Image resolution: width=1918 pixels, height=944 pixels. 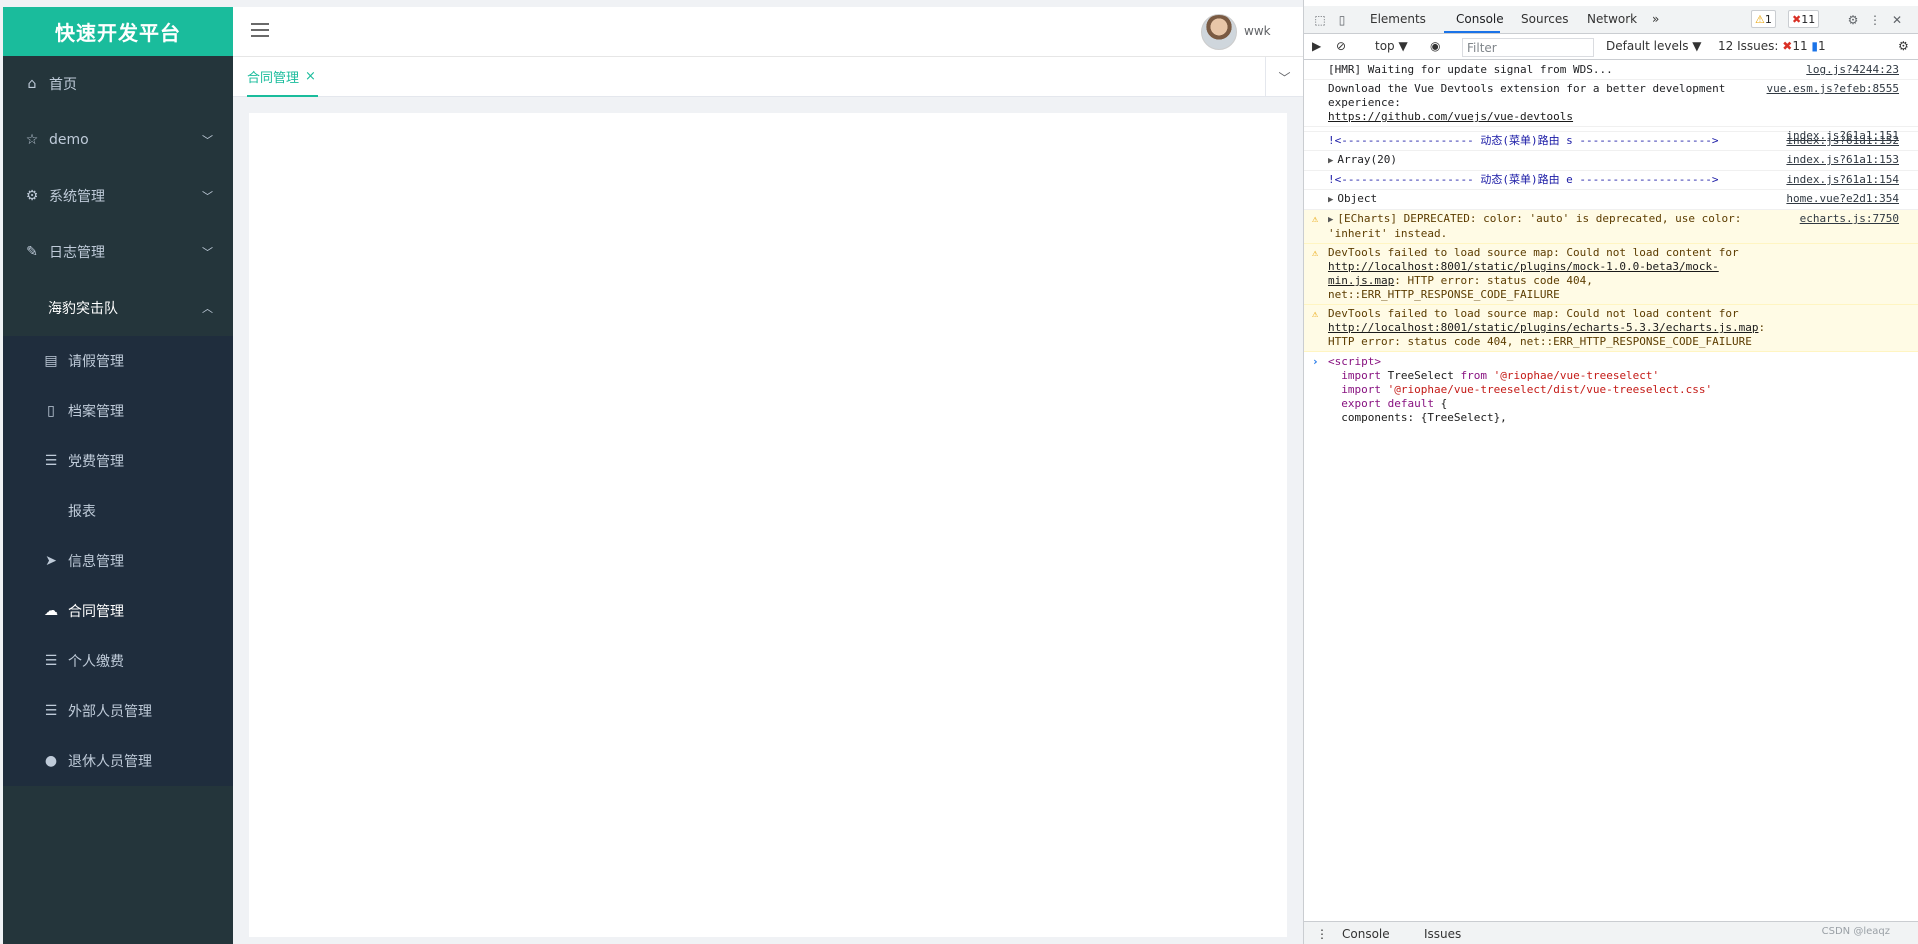 What do you see at coordinates (63, 85) in the screenshot?
I see `sidebar-item-label: 首页` at bounding box center [63, 85].